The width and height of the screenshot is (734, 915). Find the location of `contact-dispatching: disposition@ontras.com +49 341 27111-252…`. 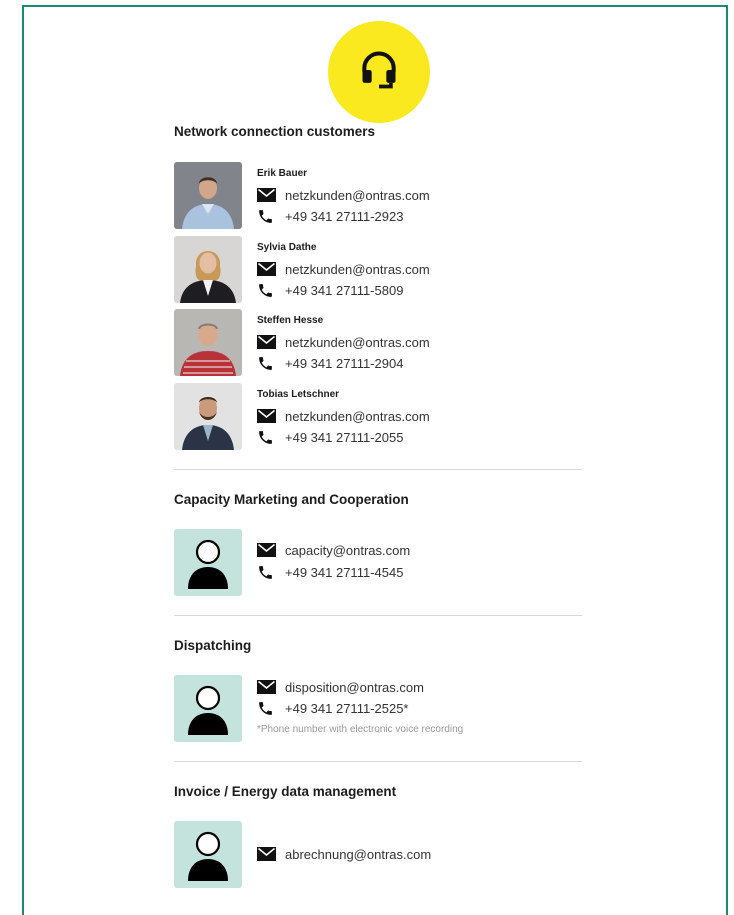

contact-dispatching: disposition@ontras.com +49 341 27111-252… is located at coordinates (374, 709).